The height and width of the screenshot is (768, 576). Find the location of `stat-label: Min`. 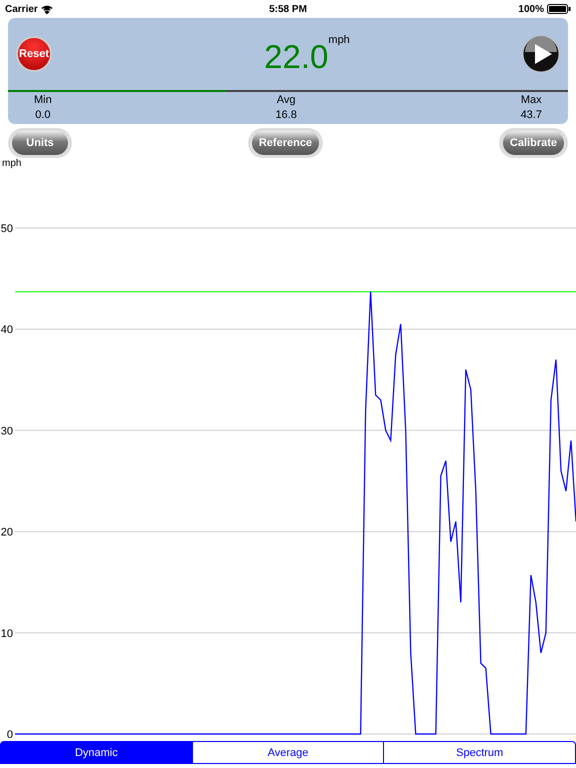

stat-label: Min is located at coordinates (43, 100).